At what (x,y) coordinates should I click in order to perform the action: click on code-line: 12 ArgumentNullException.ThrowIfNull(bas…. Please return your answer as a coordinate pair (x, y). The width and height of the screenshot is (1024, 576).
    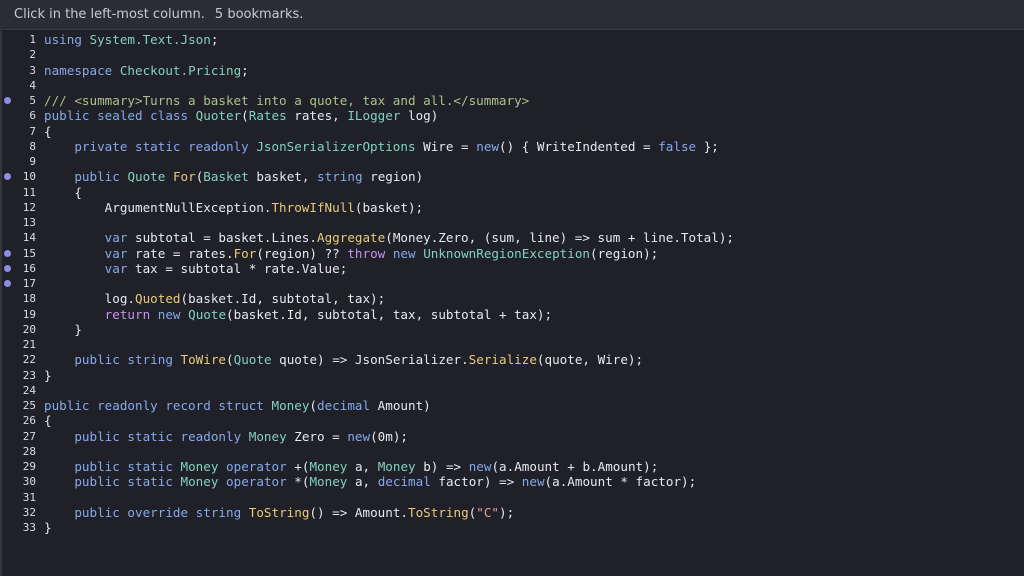
    Looking at the image, I should click on (512, 207).